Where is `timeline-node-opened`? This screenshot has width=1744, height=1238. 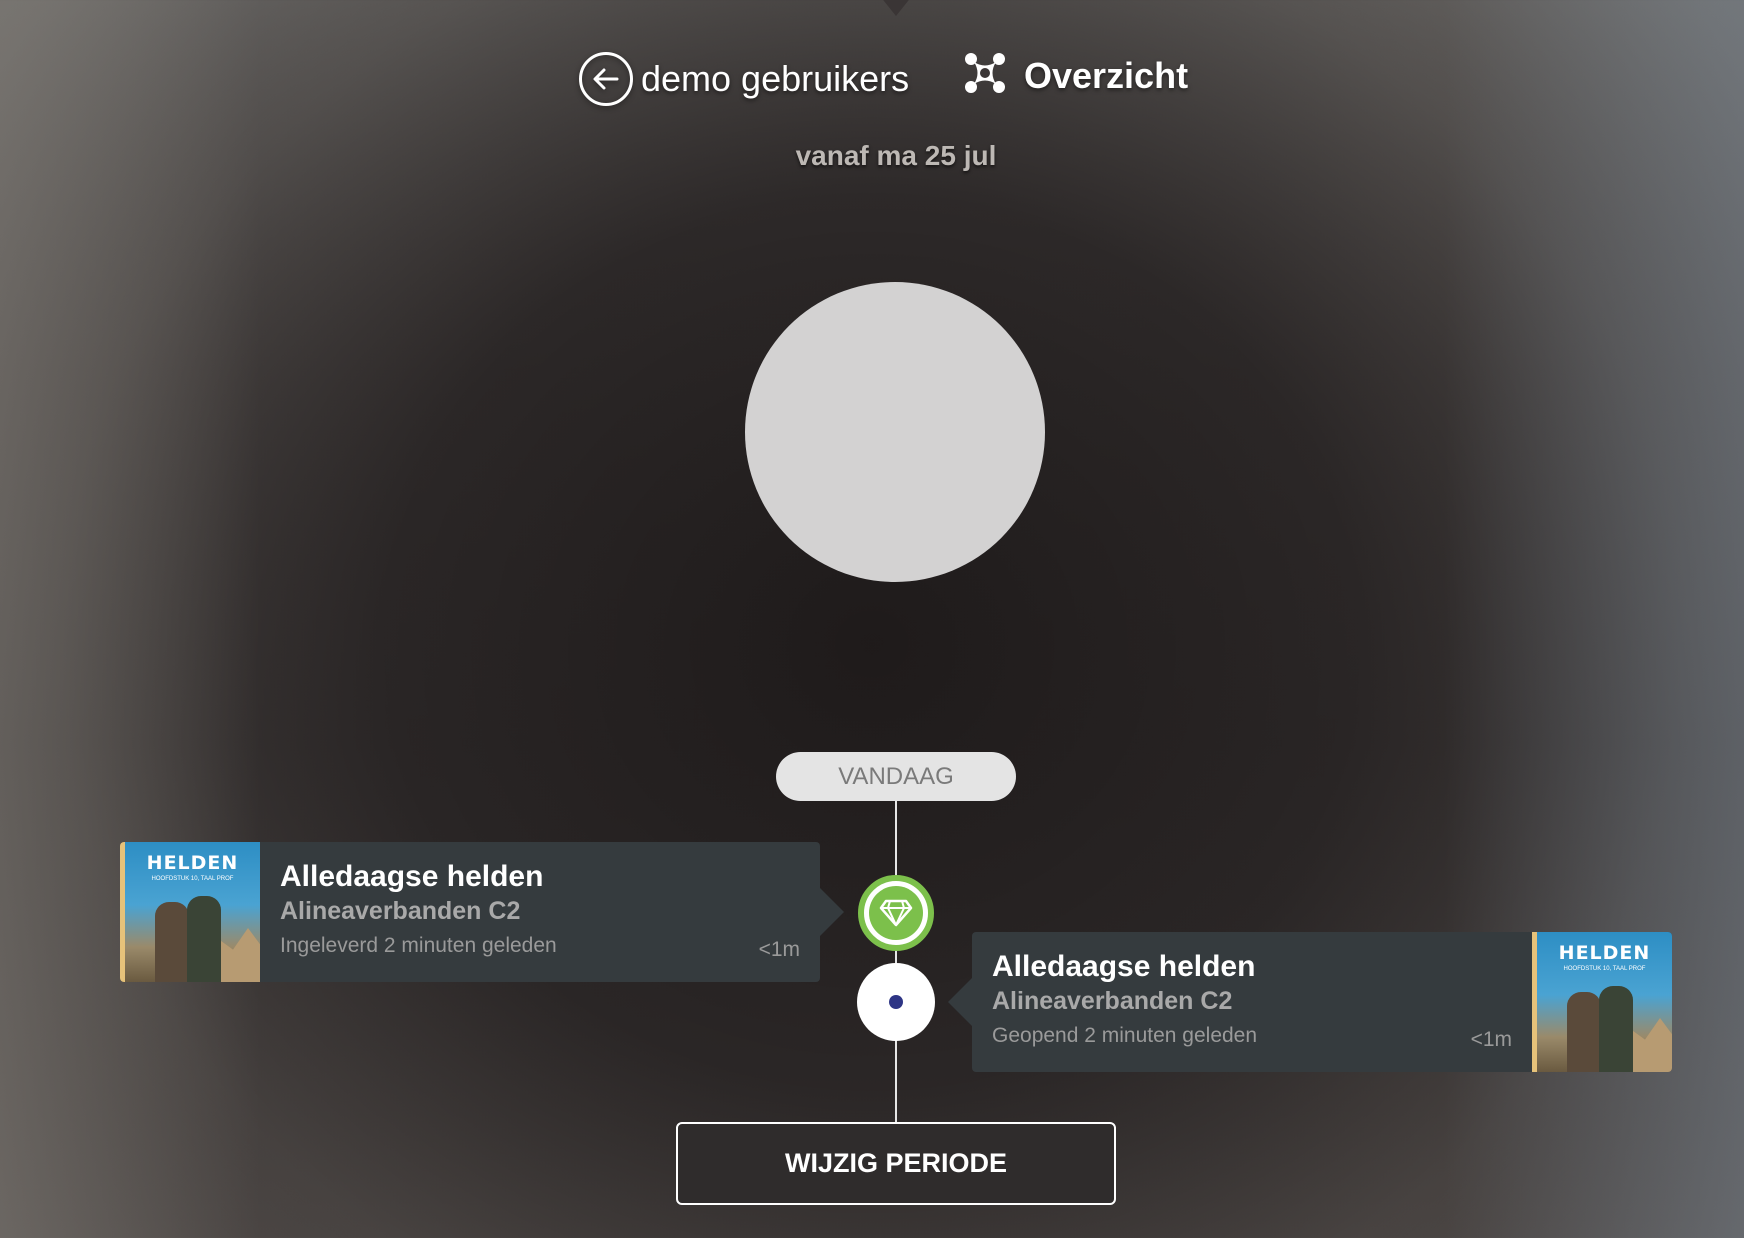 timeline-node-opened is located at coordinates (896, 1002).